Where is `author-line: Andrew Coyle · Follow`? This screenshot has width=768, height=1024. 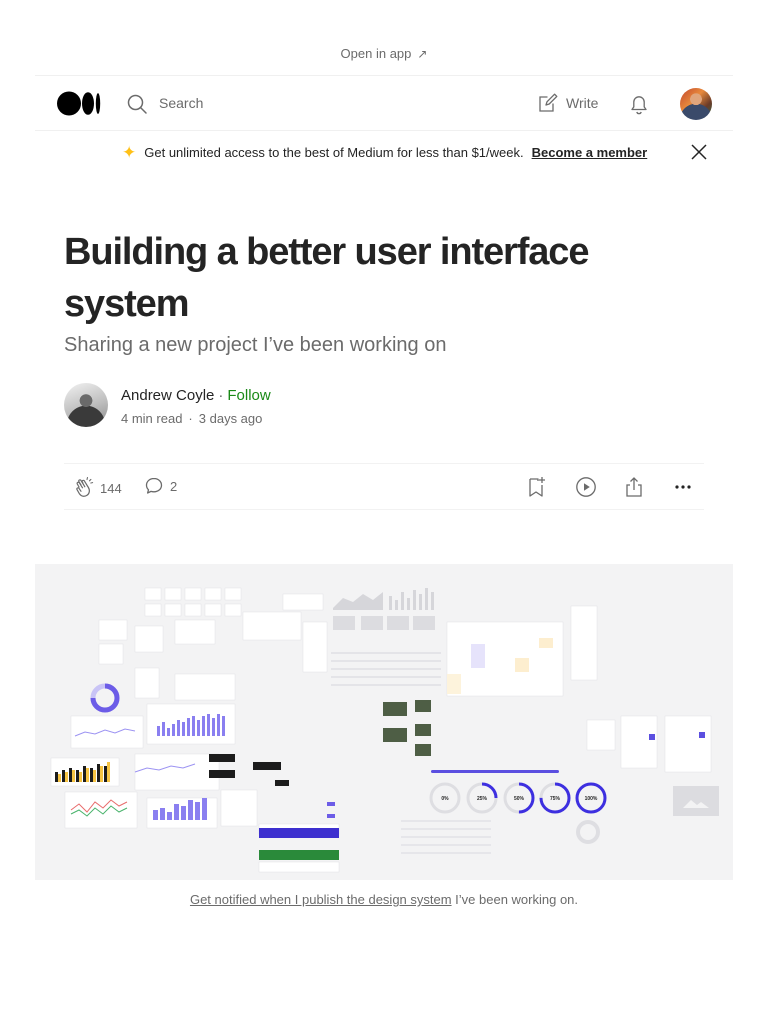
author-line: Andrew Coyle · Follow is located at coordinates (196, 395).